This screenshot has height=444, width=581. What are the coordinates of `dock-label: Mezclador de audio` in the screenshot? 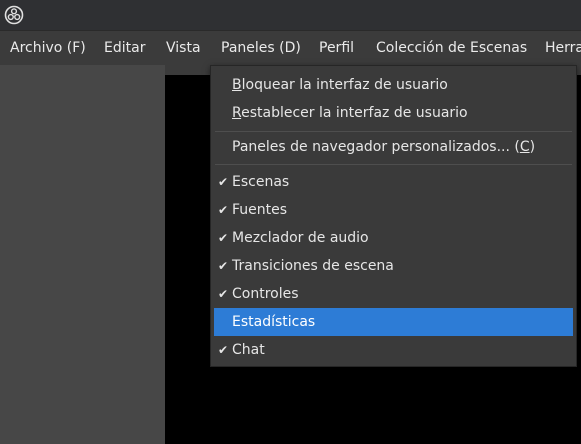 It's located at (300, 238).